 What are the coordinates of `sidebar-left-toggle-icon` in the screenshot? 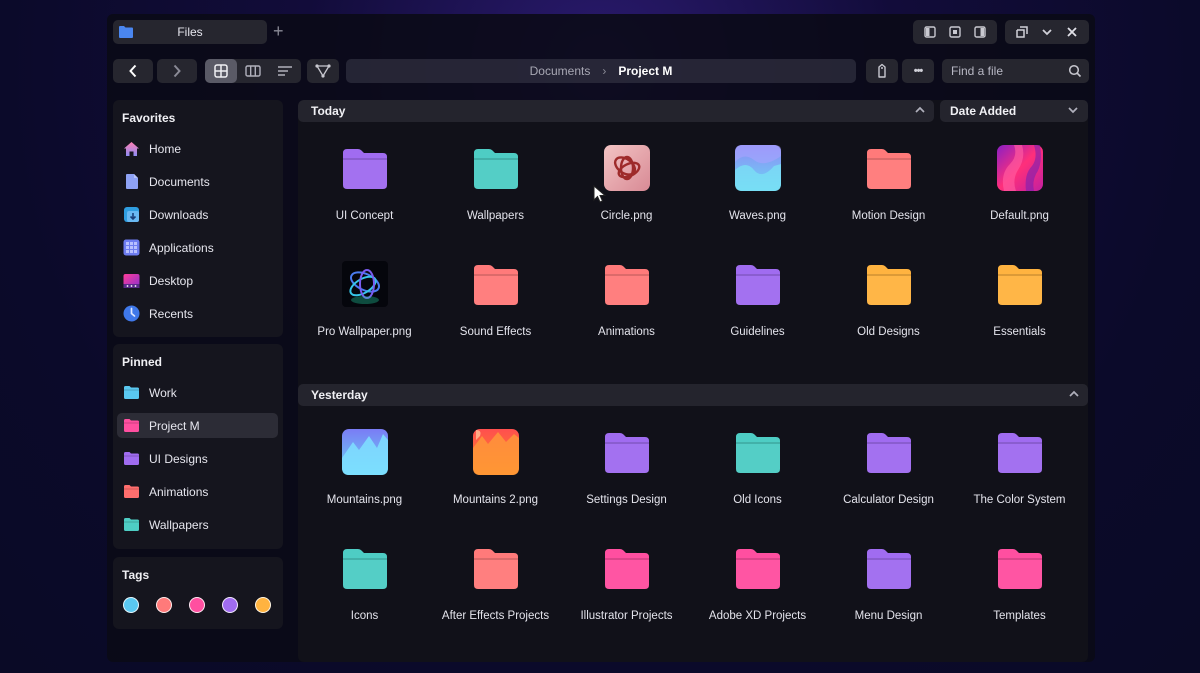 It's located at (930, 32).